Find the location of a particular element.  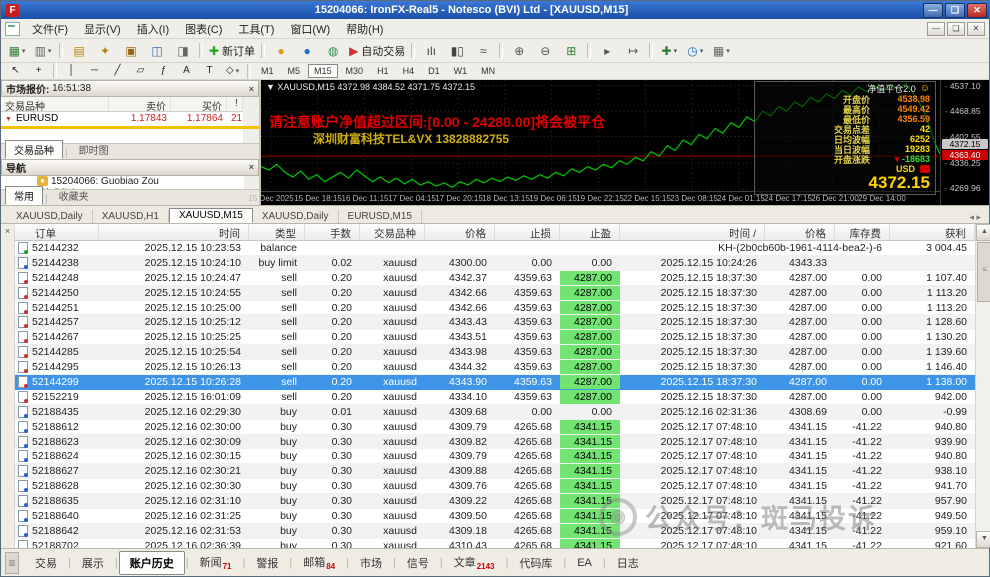

shapes-button: ◇ ▾ is located at coordinates (232, 71).